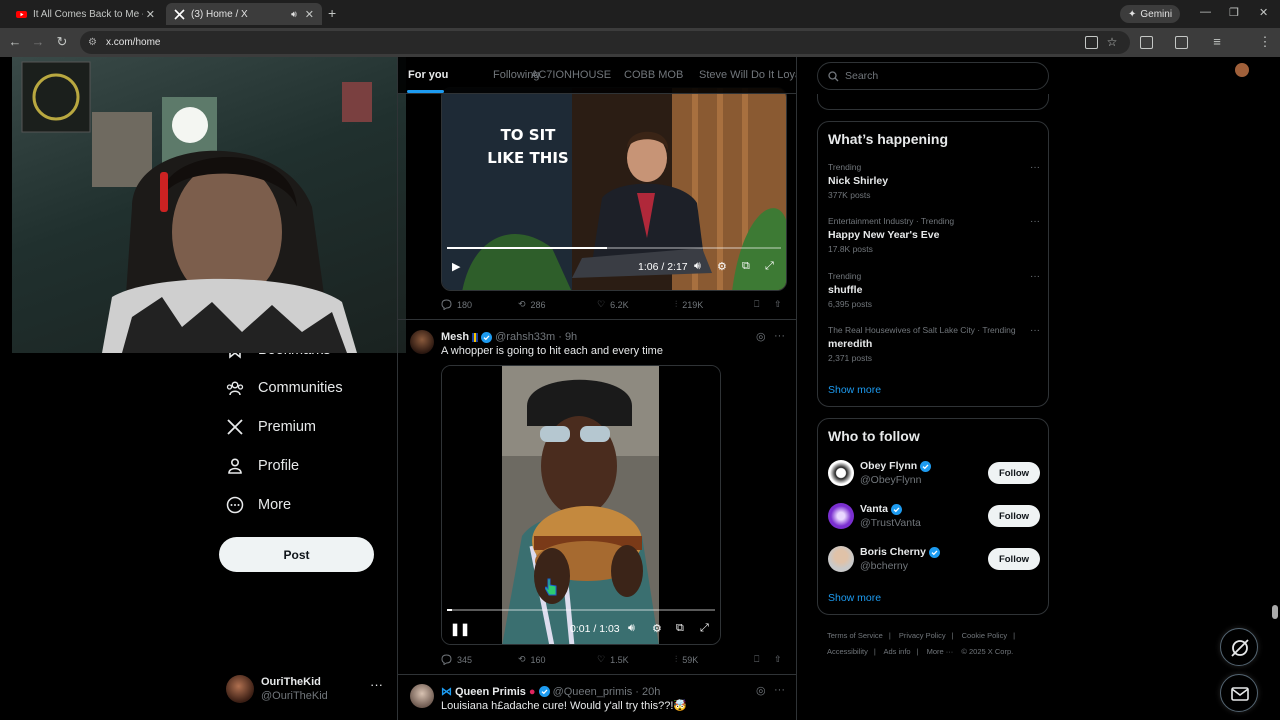 This screenshot has width=1280, height=720. What do you see at coordinates (571, 75) in the screenshot?
I see `tab-ac7ionhouse: AC7IONHOUSE` at bounding box center [571, 75].